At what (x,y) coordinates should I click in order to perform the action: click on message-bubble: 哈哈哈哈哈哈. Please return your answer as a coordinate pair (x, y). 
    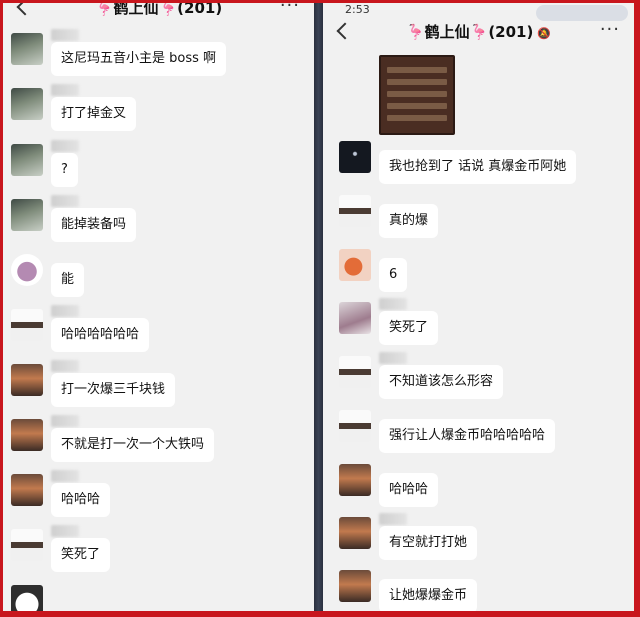
    Looking at the image, I should click on (100, 335).